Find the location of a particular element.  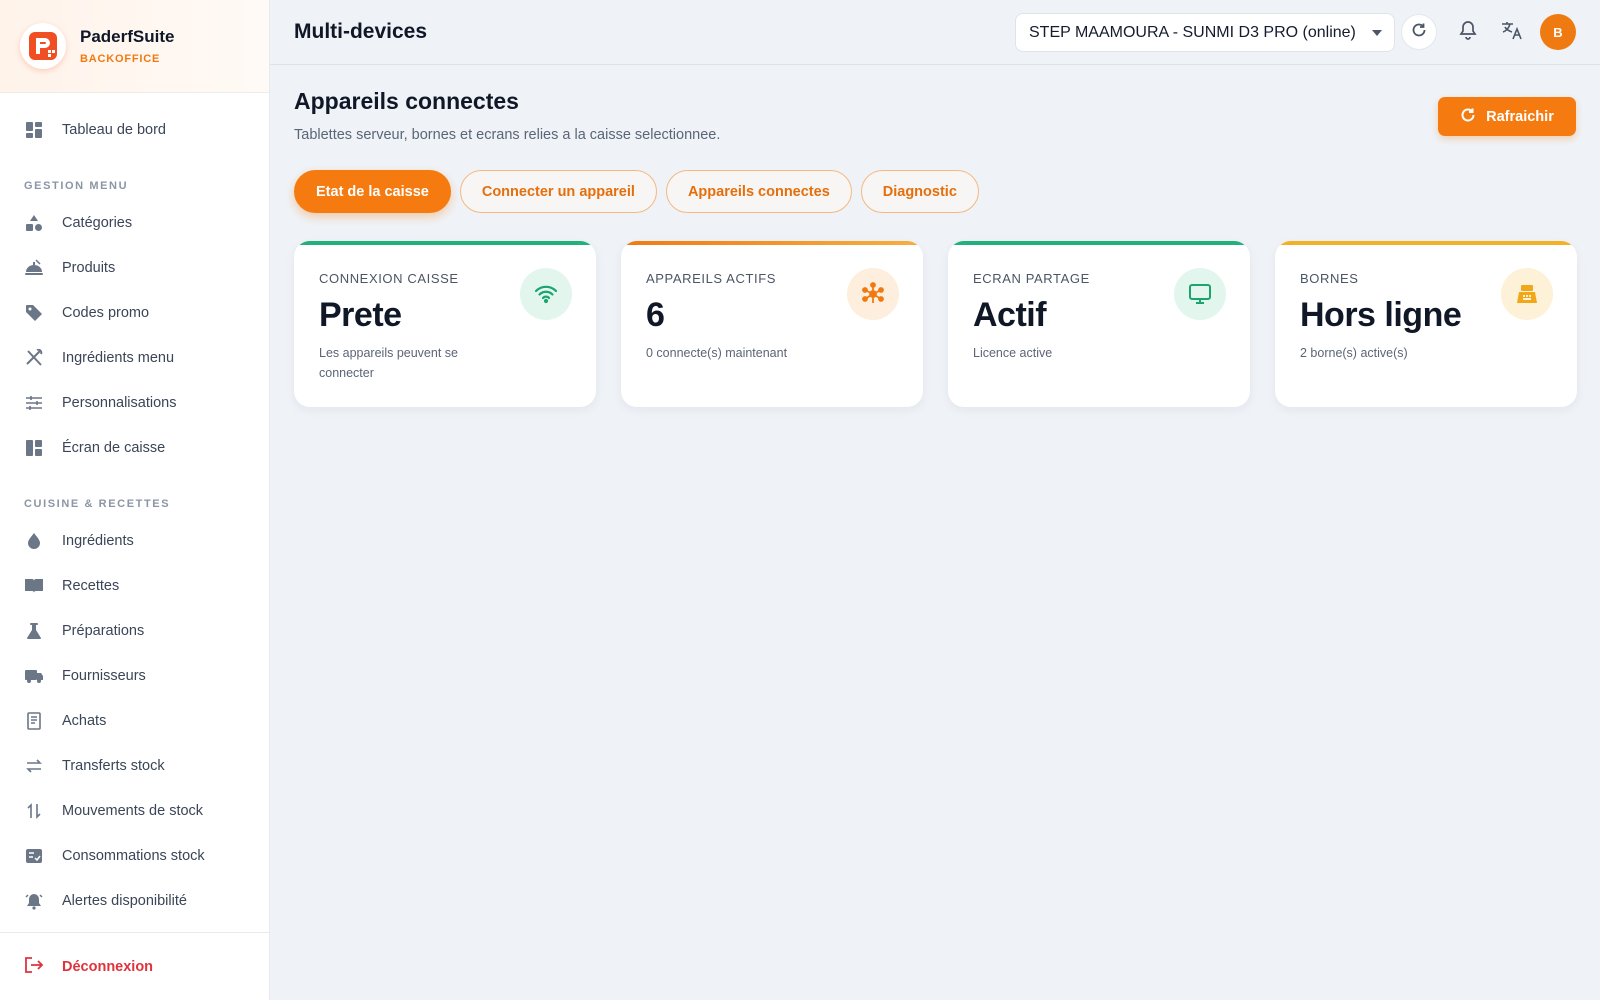

sidebar-item-label: Préparations is located at coordinates (103, 630).